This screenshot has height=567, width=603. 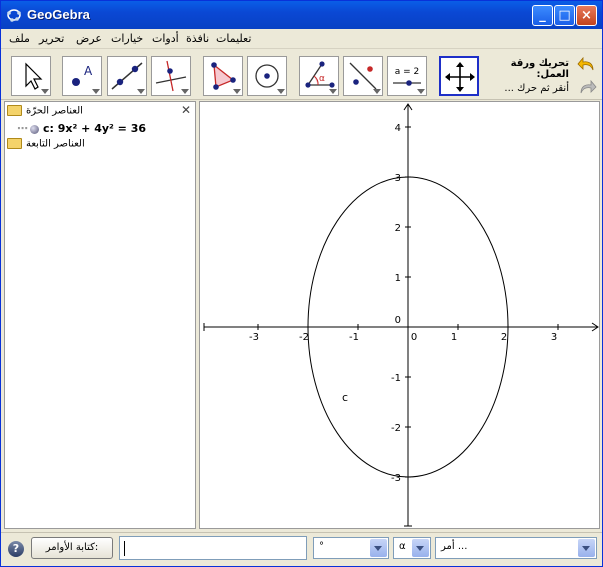 I want to click on slider-tool-button: a = 2, so click(x=407, y=76).